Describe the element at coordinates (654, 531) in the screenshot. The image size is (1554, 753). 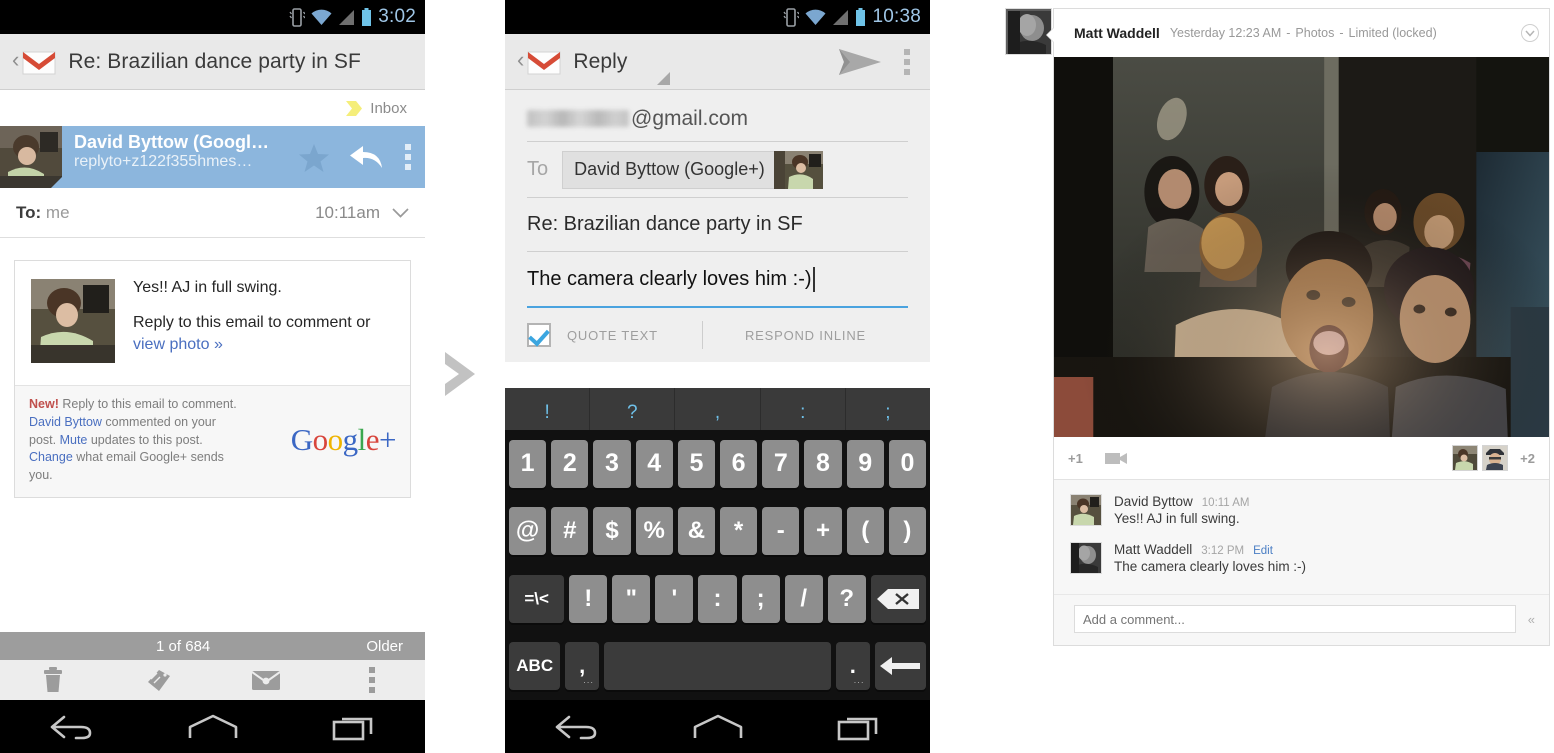
I see `key-percent: %` at that location.